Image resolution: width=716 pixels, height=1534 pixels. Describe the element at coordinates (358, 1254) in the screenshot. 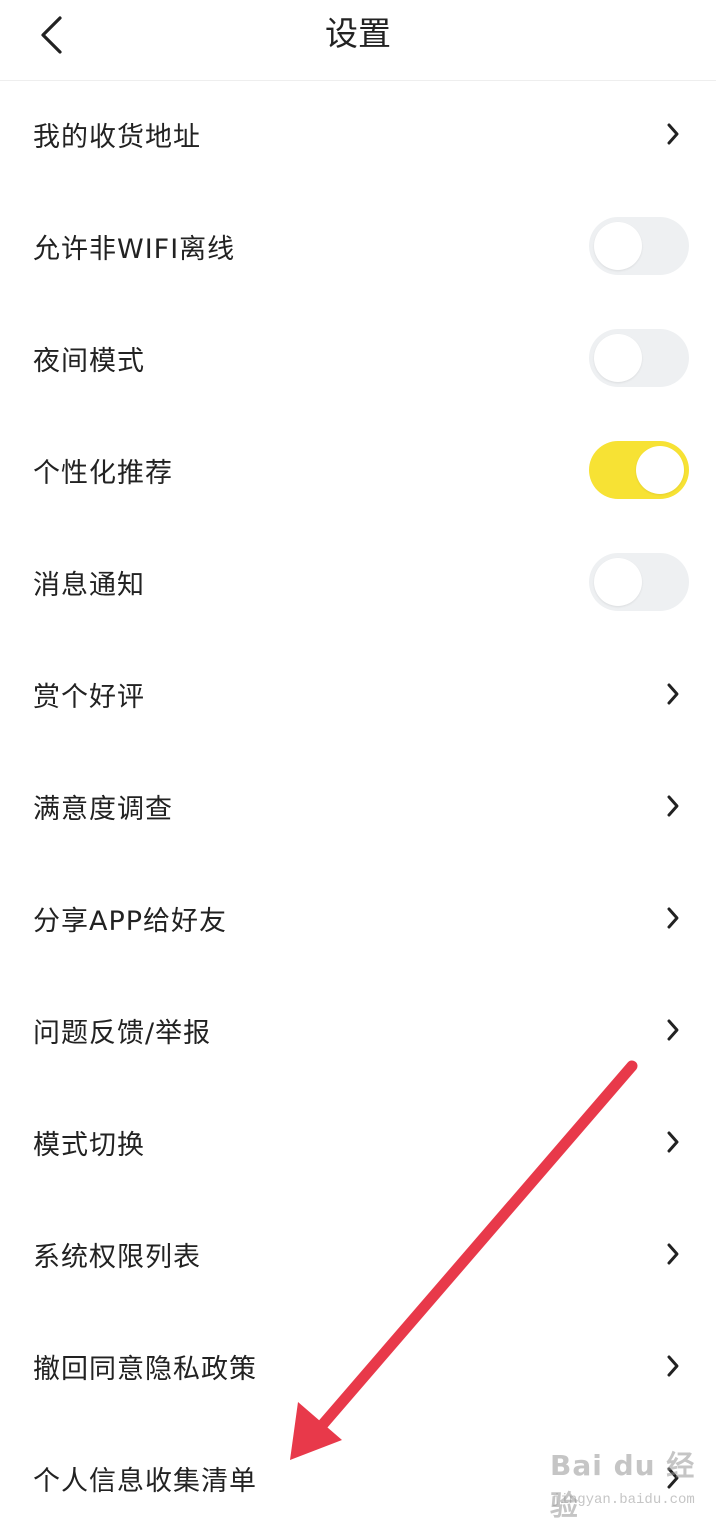

I see `settings-row: 系统权限列表` at that location.